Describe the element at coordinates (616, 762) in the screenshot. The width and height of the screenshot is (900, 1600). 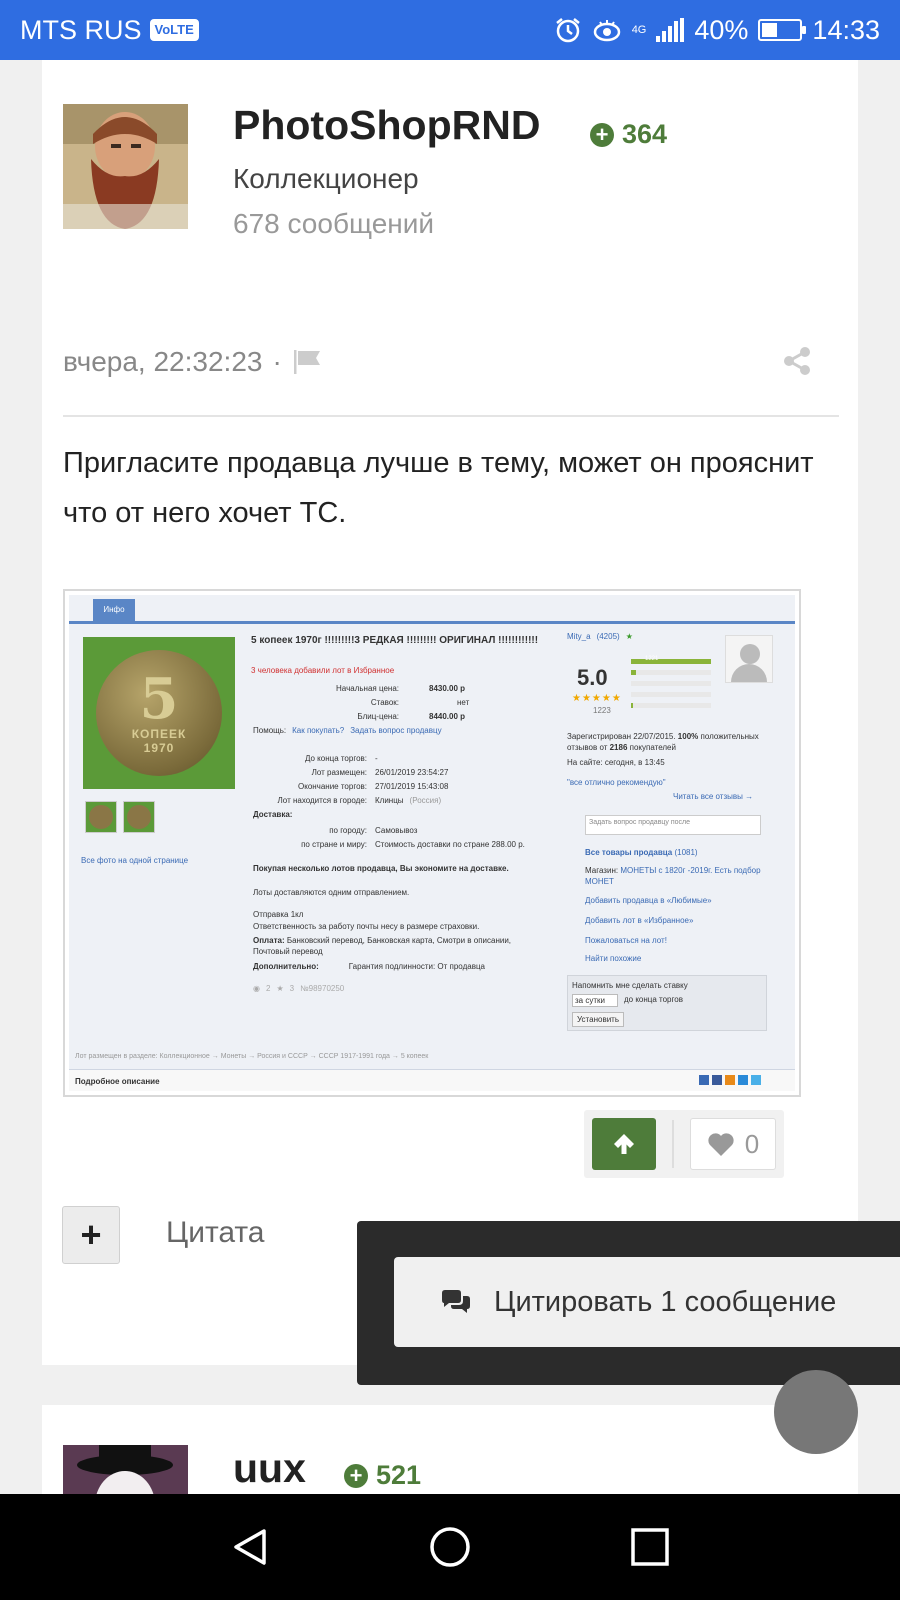
I see `online-status: На сайте: сегодня, в 13:45` at that location.